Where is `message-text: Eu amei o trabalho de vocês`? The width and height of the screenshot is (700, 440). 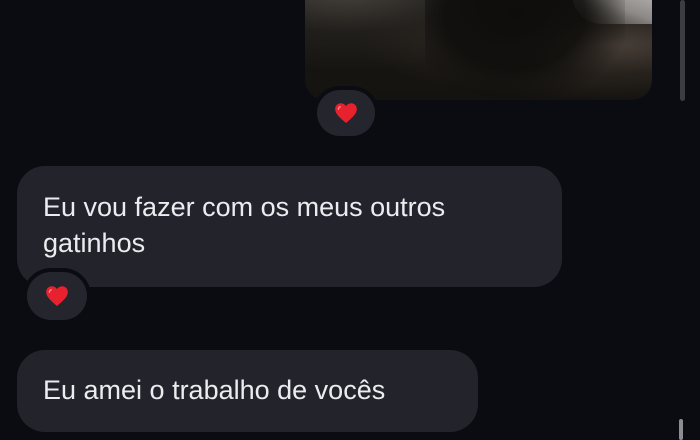 message-text: Eu amei o trabalho de vocês is located at coordinates (214, 390).